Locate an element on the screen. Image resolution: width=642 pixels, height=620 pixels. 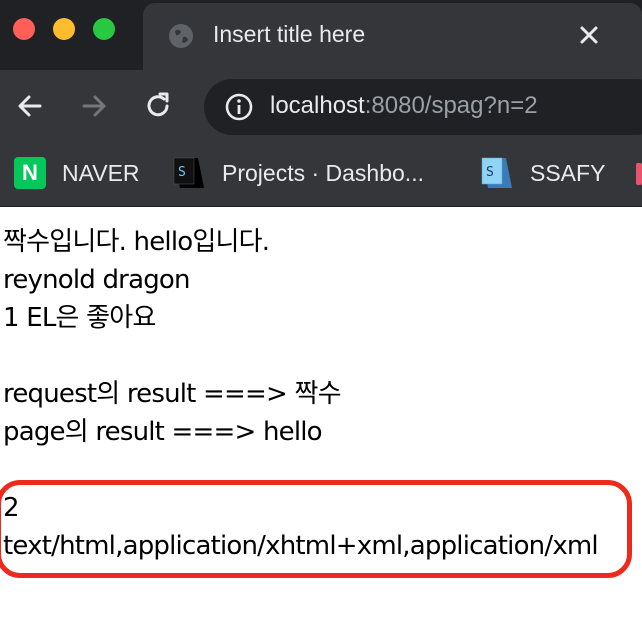
url-host: localhost is located at coordinates (317, 105).